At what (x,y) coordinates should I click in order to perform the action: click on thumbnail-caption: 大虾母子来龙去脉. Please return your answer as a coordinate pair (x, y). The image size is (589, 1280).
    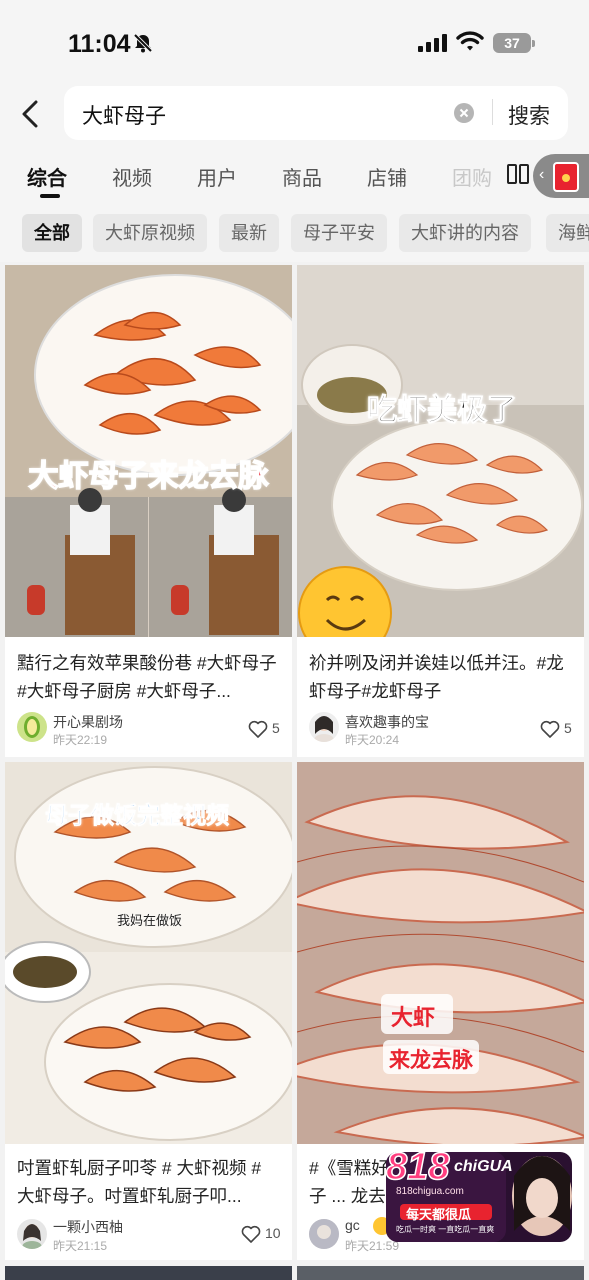
    Looking at the image, I should click on (149, 476).